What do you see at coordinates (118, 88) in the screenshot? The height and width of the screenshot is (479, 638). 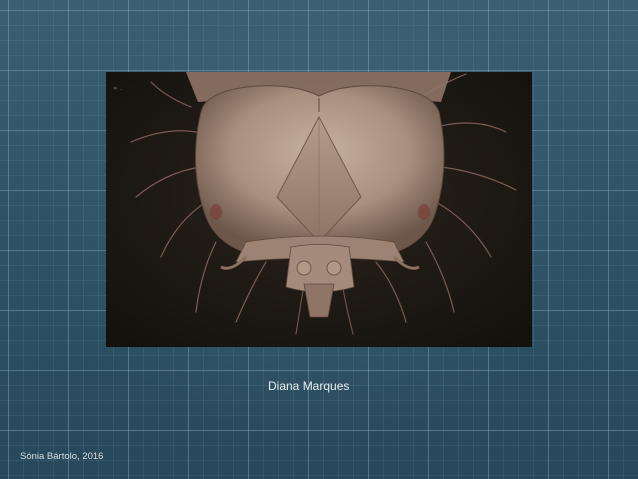 I see `scale-marker: ▸ .` at bounding box center [118, 88].